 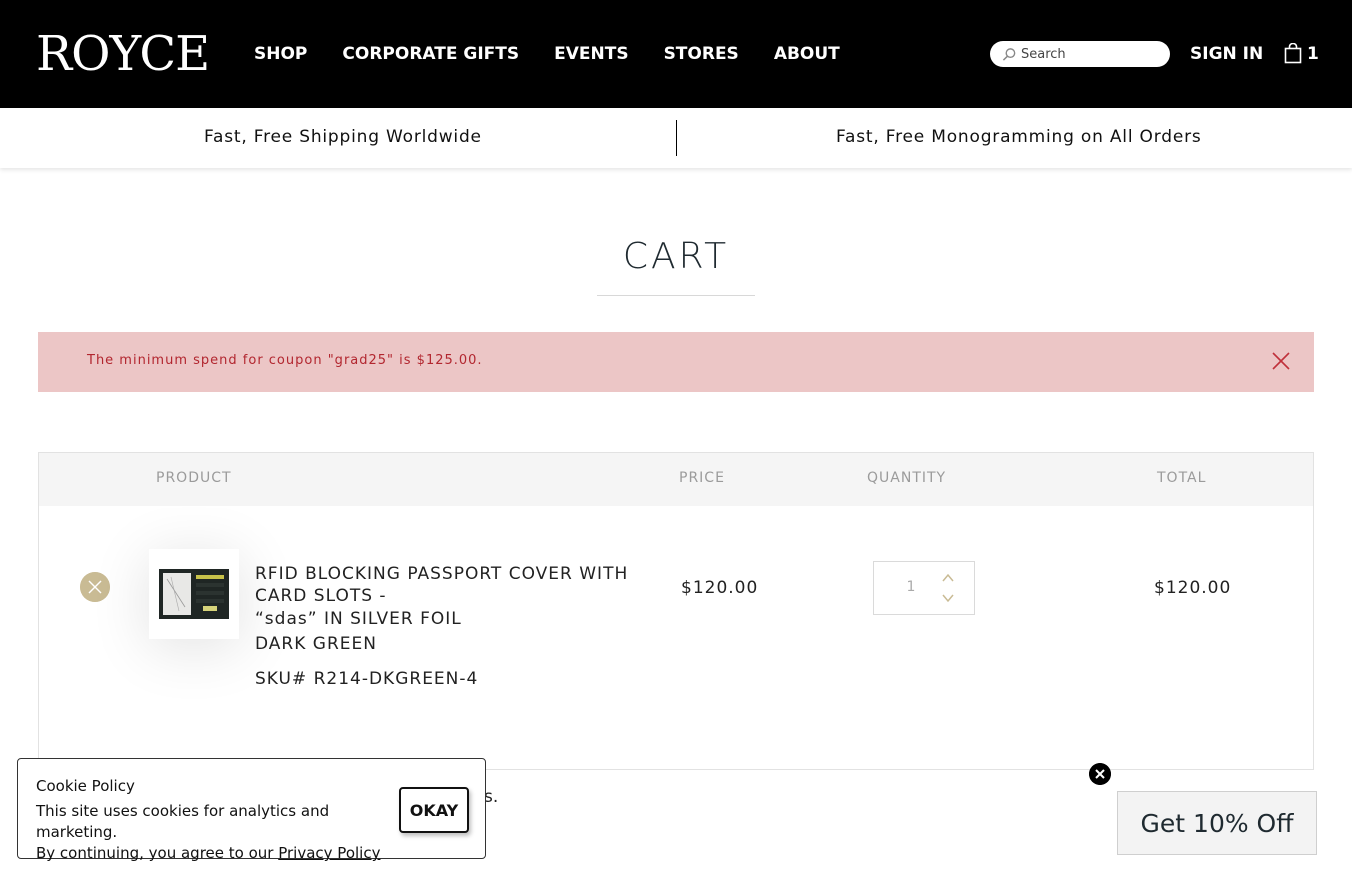 I want to click on announcement-monogramming: Fast, Free Monogramming on All Orders, so click(x=1019, y=137).